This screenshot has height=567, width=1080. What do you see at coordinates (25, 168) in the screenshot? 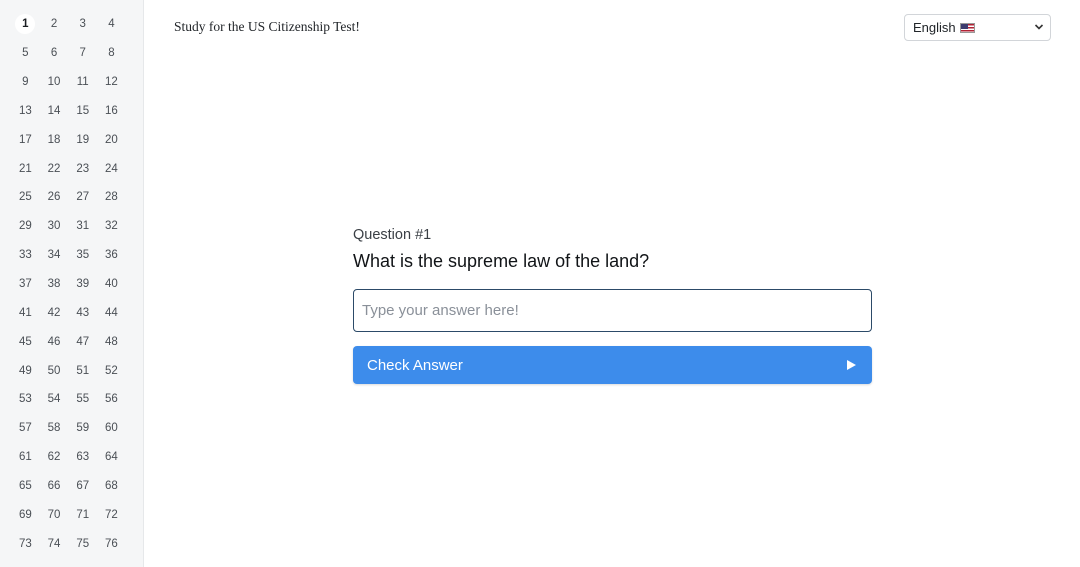
I see `question-number-link: 21` at bounding box center [25, 168].